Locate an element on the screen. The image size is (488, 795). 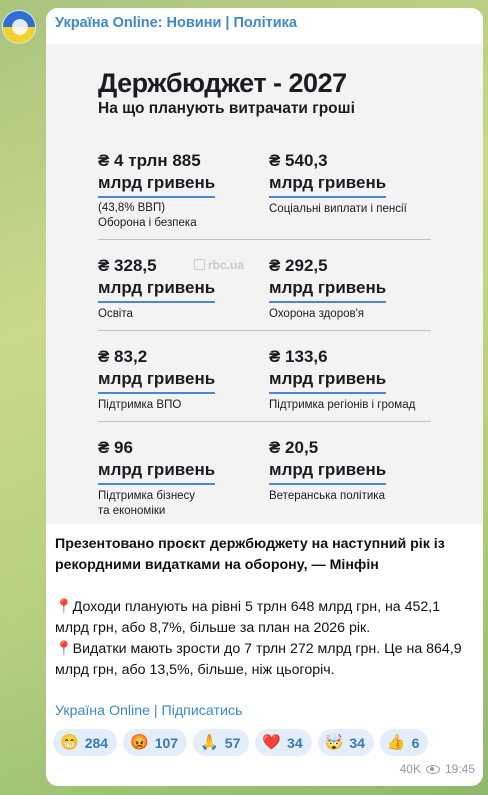
infographic-subtitle: На що планують витрачати гроші is located at coordinates (226, 108).